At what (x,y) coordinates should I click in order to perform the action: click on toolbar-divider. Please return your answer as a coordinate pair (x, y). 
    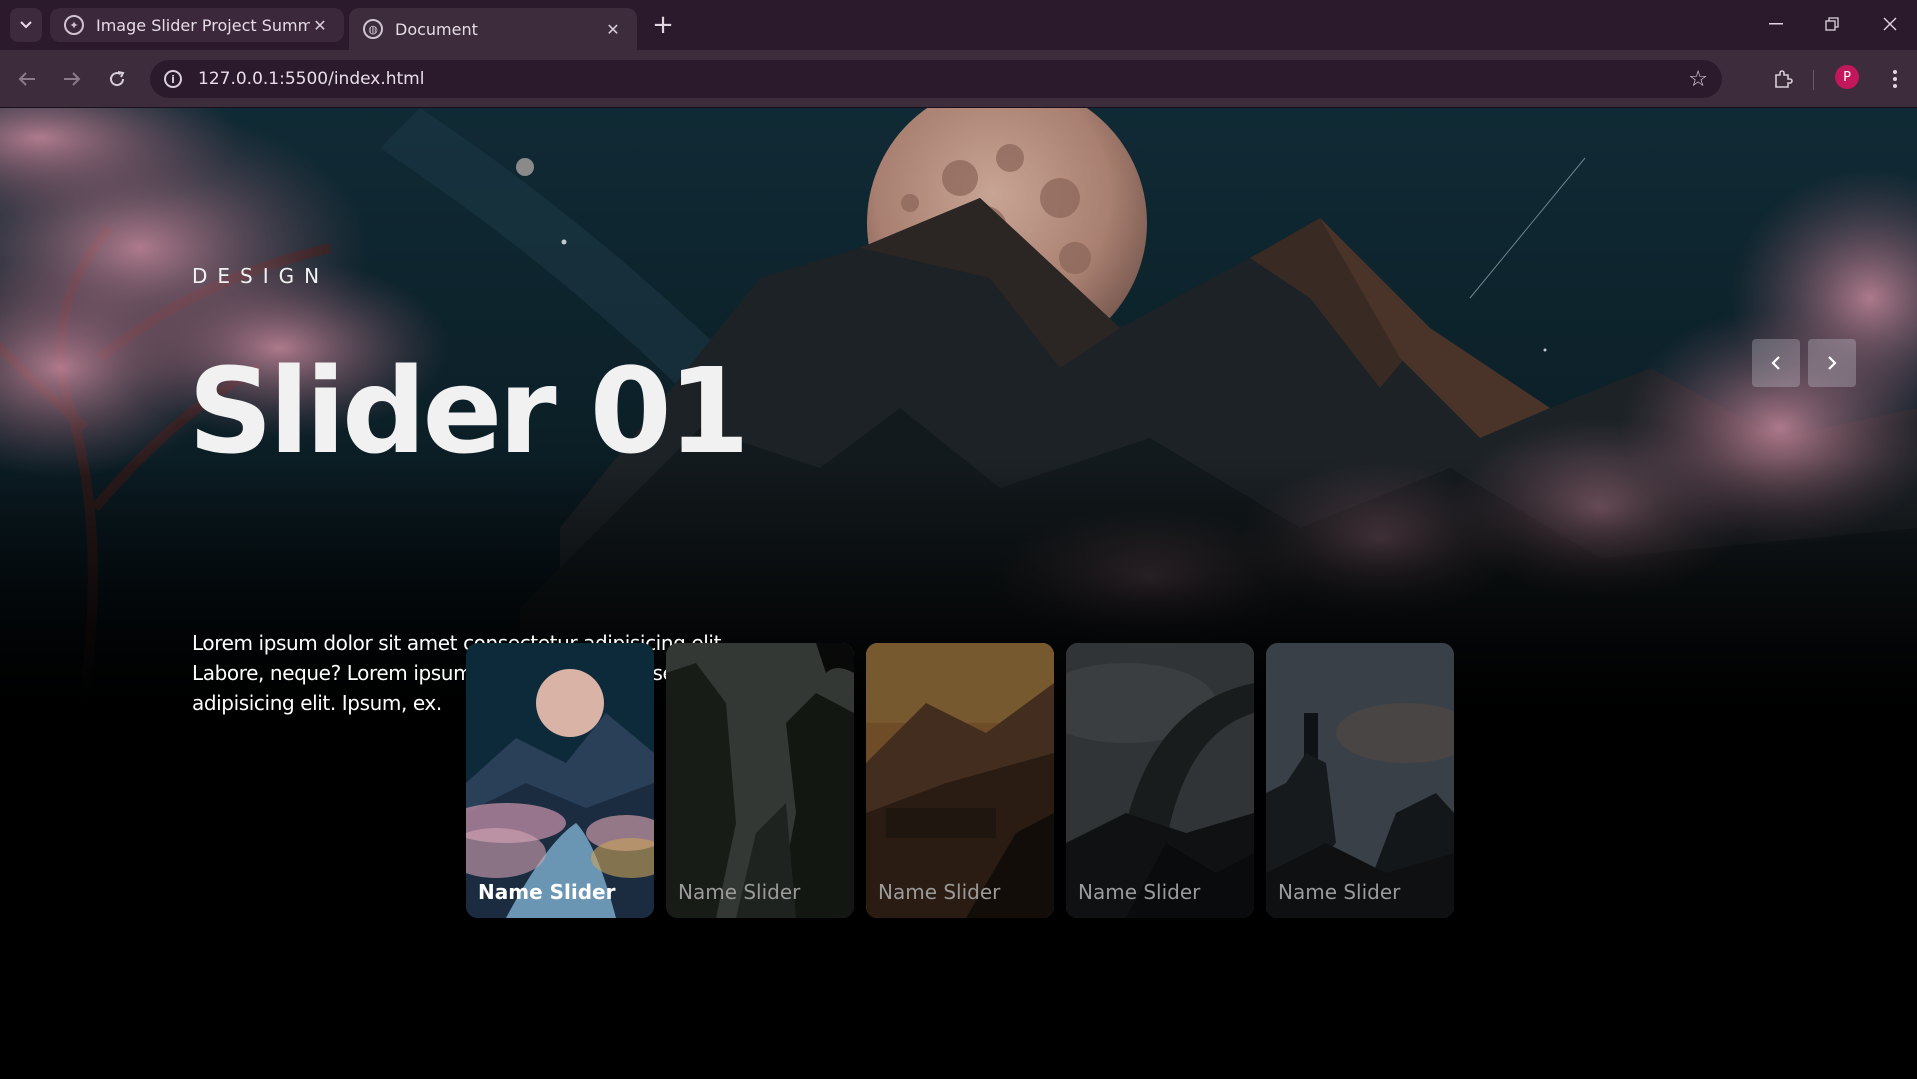
    Looking at the image, I should click on (1813, 80).